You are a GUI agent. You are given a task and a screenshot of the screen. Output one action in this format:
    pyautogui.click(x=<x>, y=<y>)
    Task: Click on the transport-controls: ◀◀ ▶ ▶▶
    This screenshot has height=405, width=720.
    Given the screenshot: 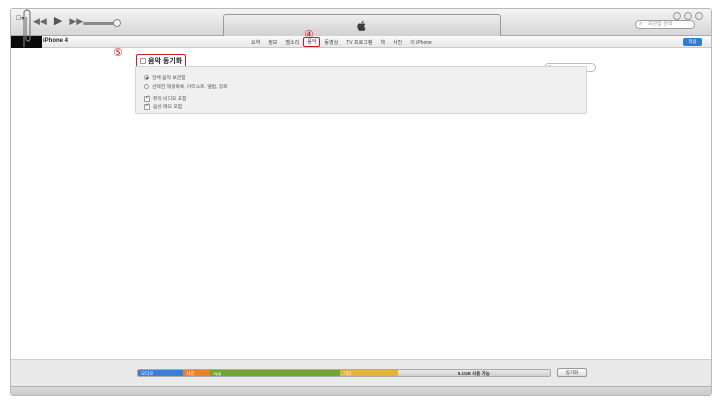 What is the action you would take?
    pyautogui.click(x=58, y=21)
    